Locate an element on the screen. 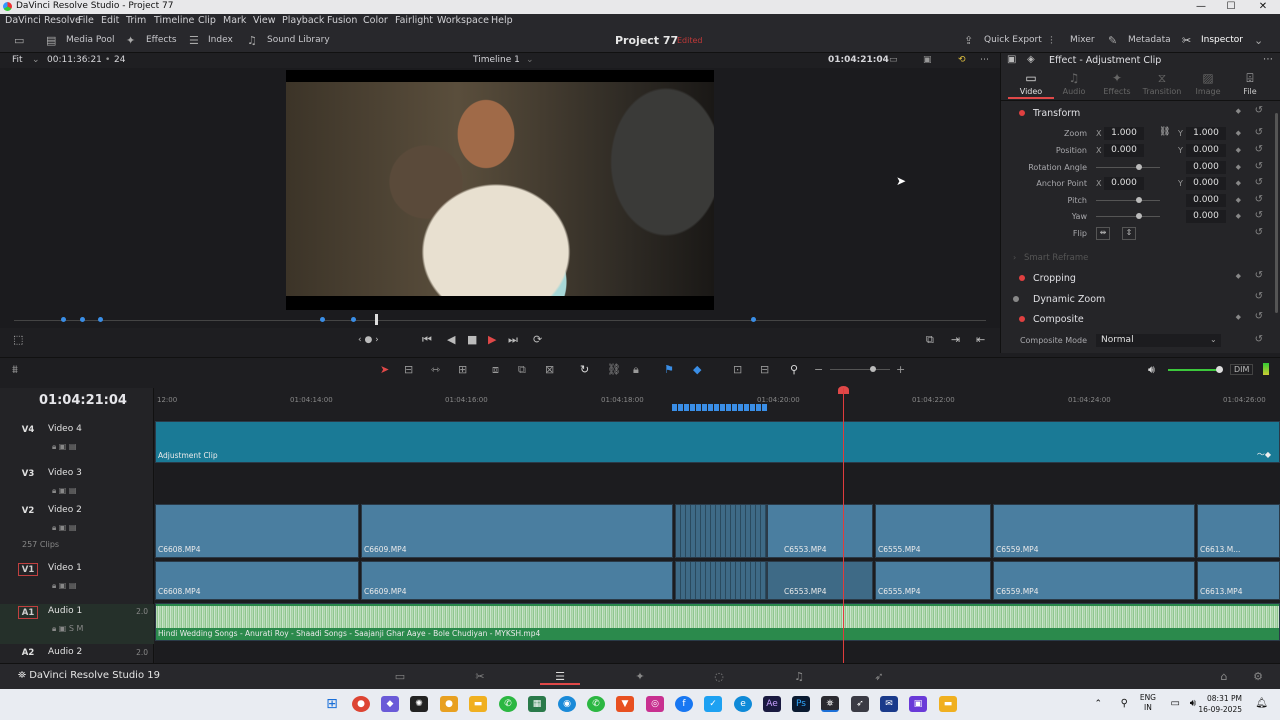  index-button: Index is located at coordinates (220, 40).